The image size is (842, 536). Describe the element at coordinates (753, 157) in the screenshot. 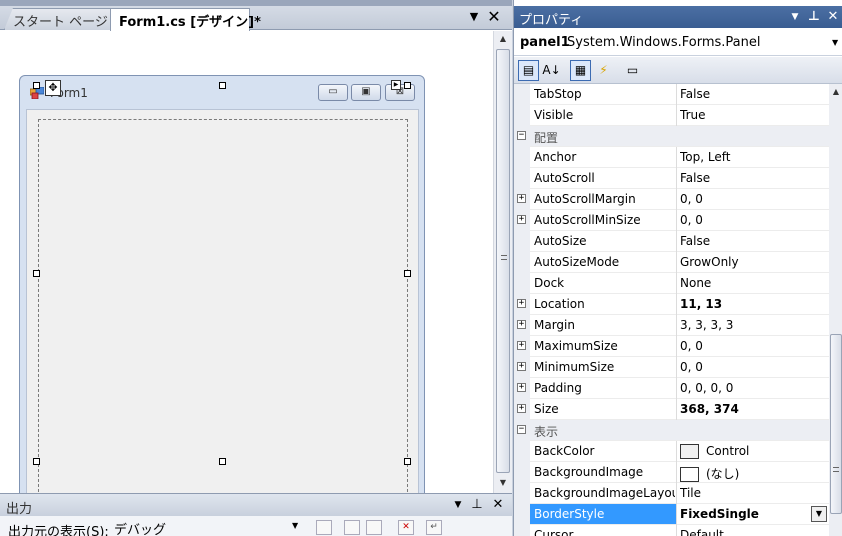

I see `property-value: Top, Left` at that location.